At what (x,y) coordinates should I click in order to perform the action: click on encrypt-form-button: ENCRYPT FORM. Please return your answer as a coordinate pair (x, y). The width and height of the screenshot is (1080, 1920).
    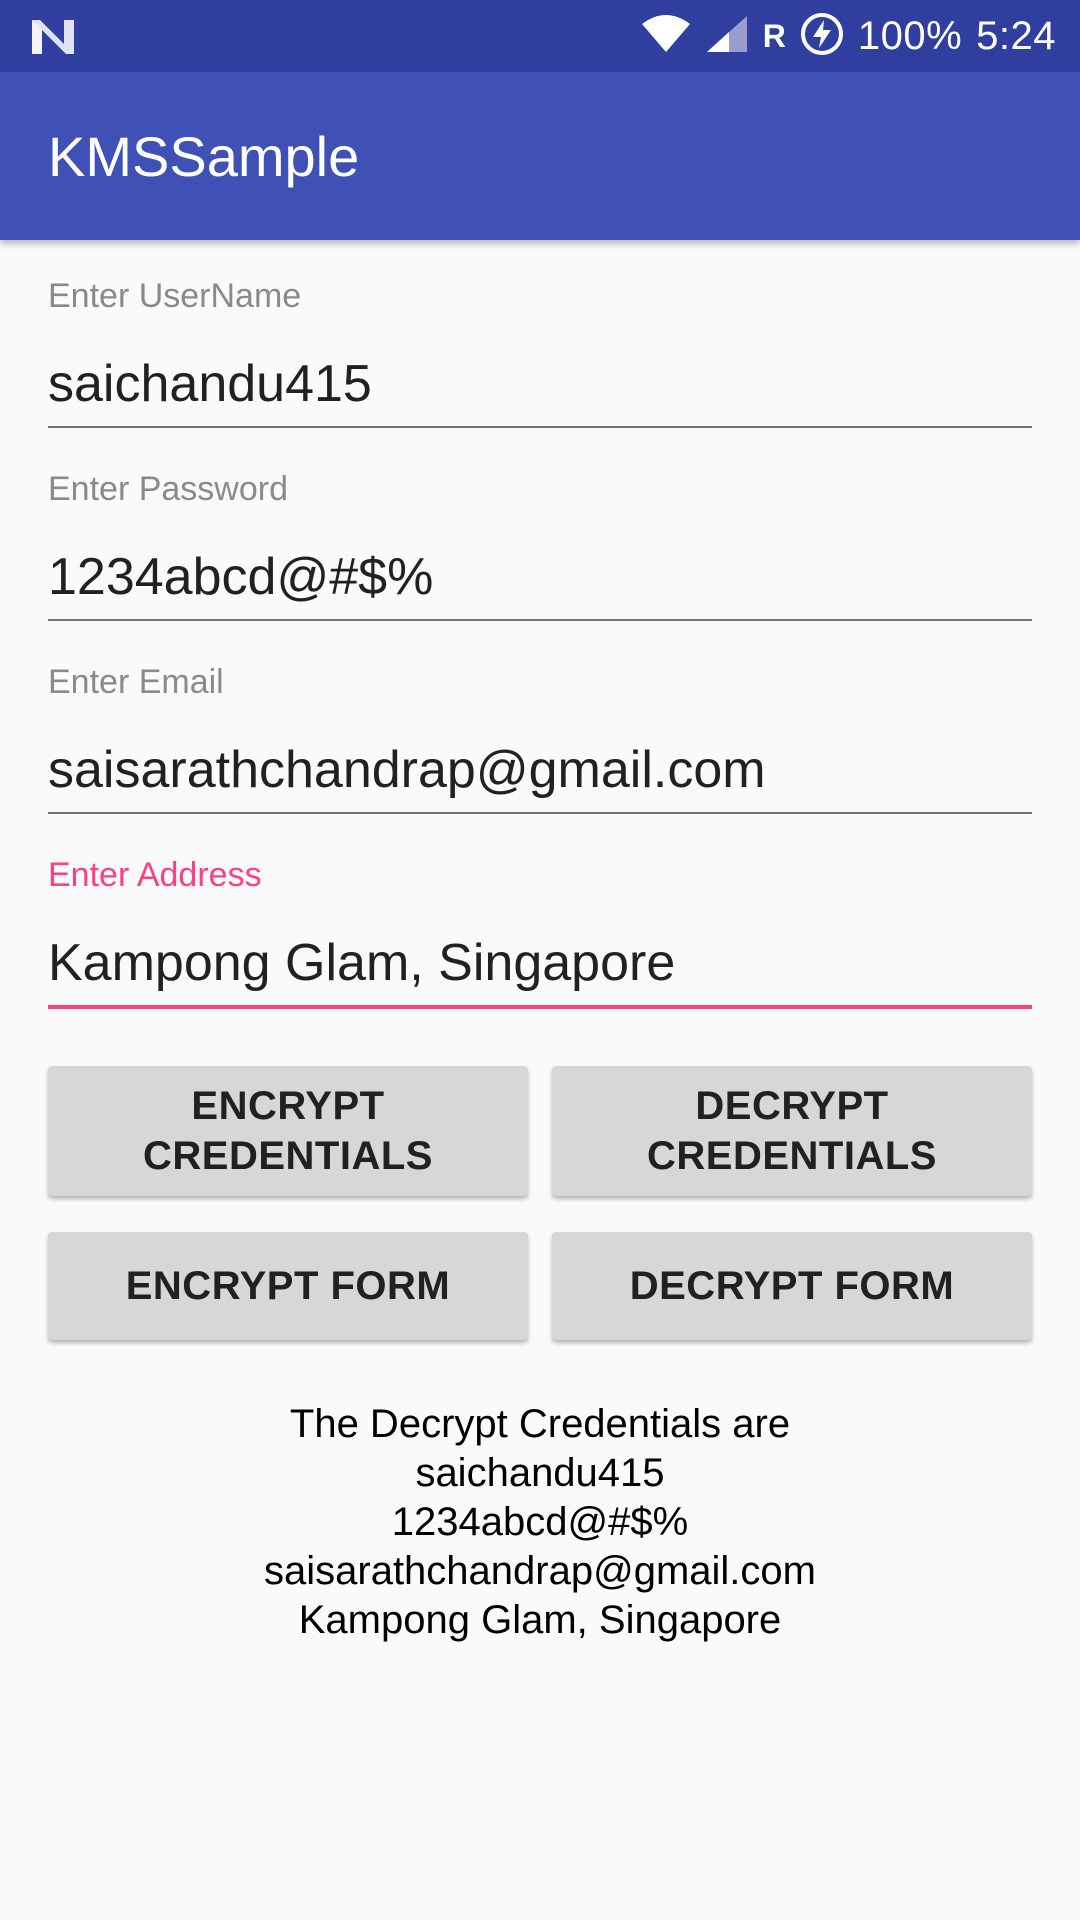
    Looking at the image, I should click on (288, 1286).